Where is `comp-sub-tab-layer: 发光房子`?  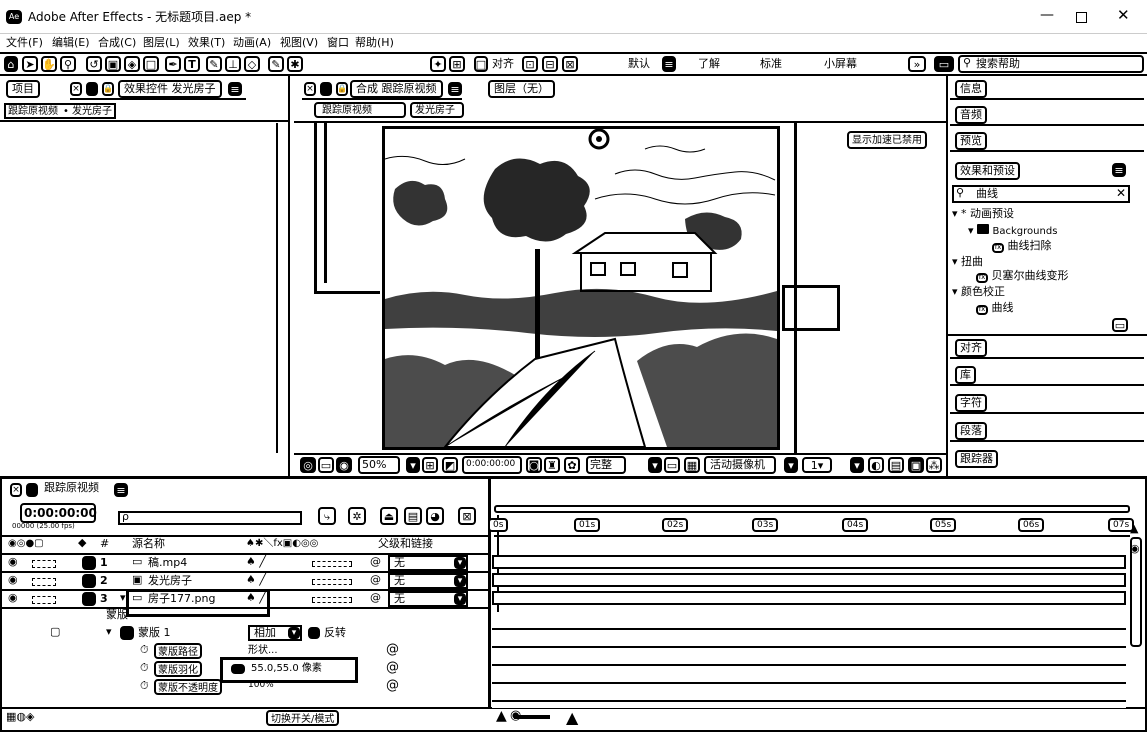
comp-sub-tab-layer: 发光房子 is located at coordinates (437, 110).